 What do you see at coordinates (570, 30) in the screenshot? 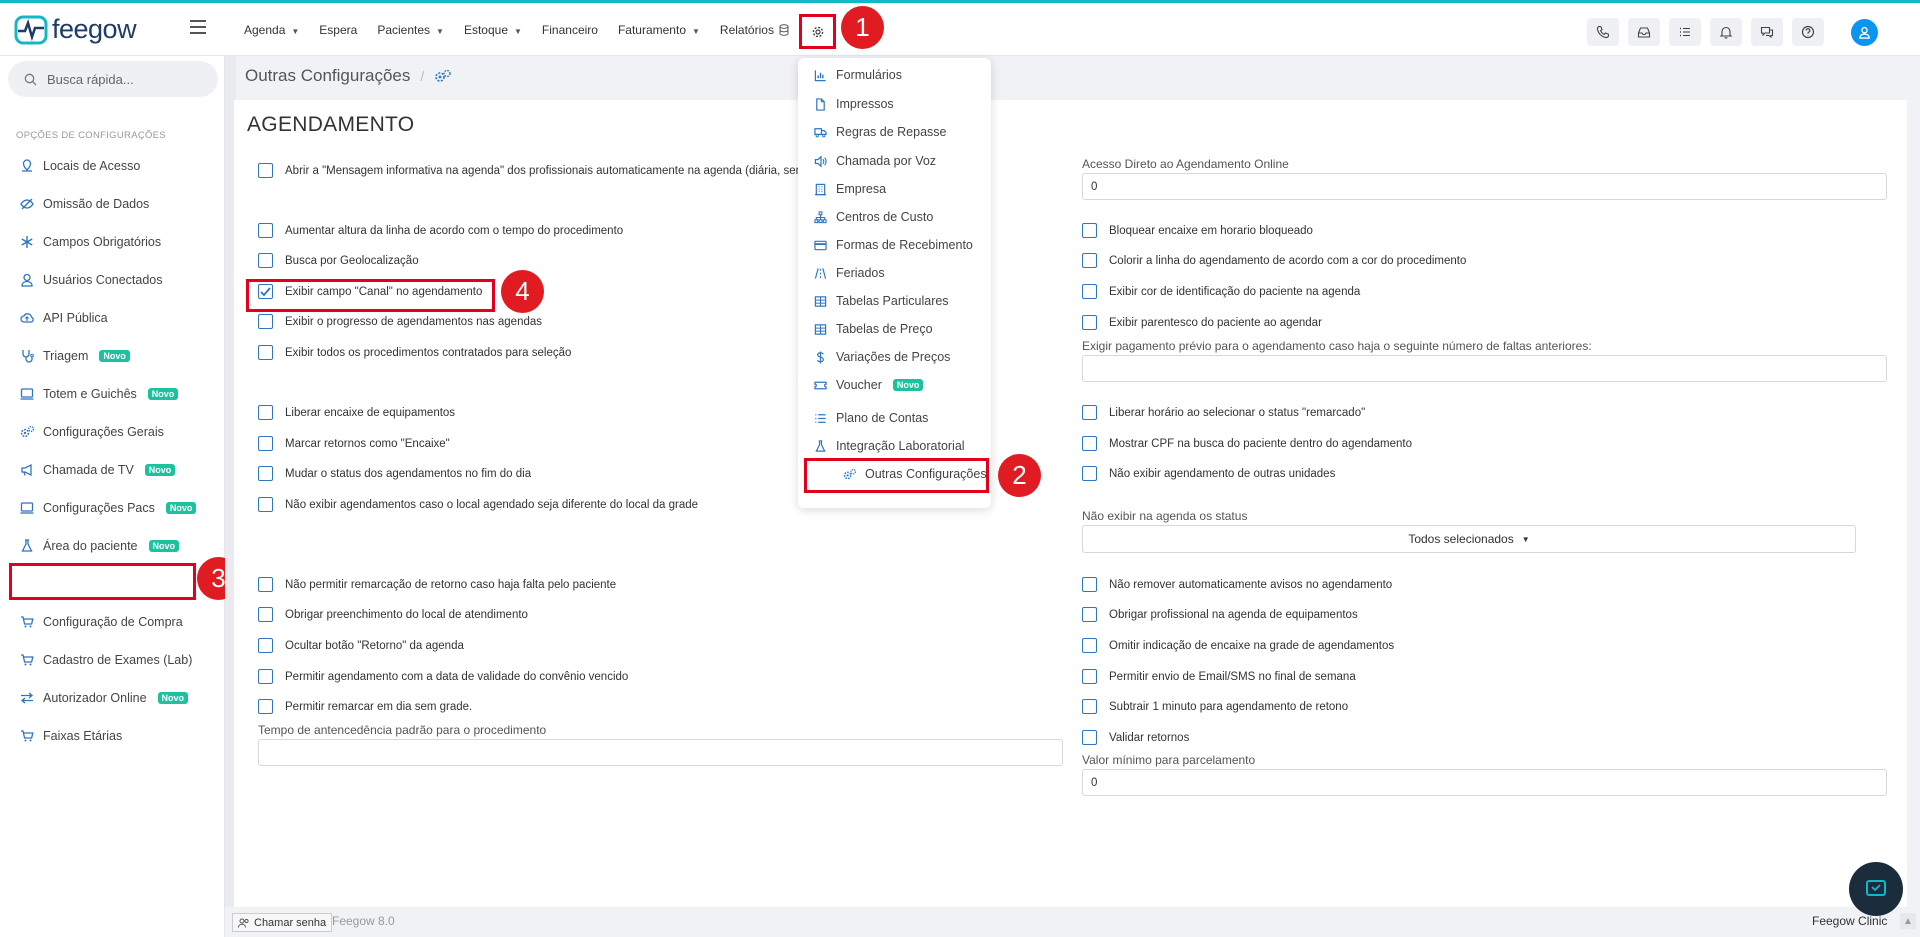
I see `nav-item-financeiro: Financeiro` at bounding box center [570, 30].